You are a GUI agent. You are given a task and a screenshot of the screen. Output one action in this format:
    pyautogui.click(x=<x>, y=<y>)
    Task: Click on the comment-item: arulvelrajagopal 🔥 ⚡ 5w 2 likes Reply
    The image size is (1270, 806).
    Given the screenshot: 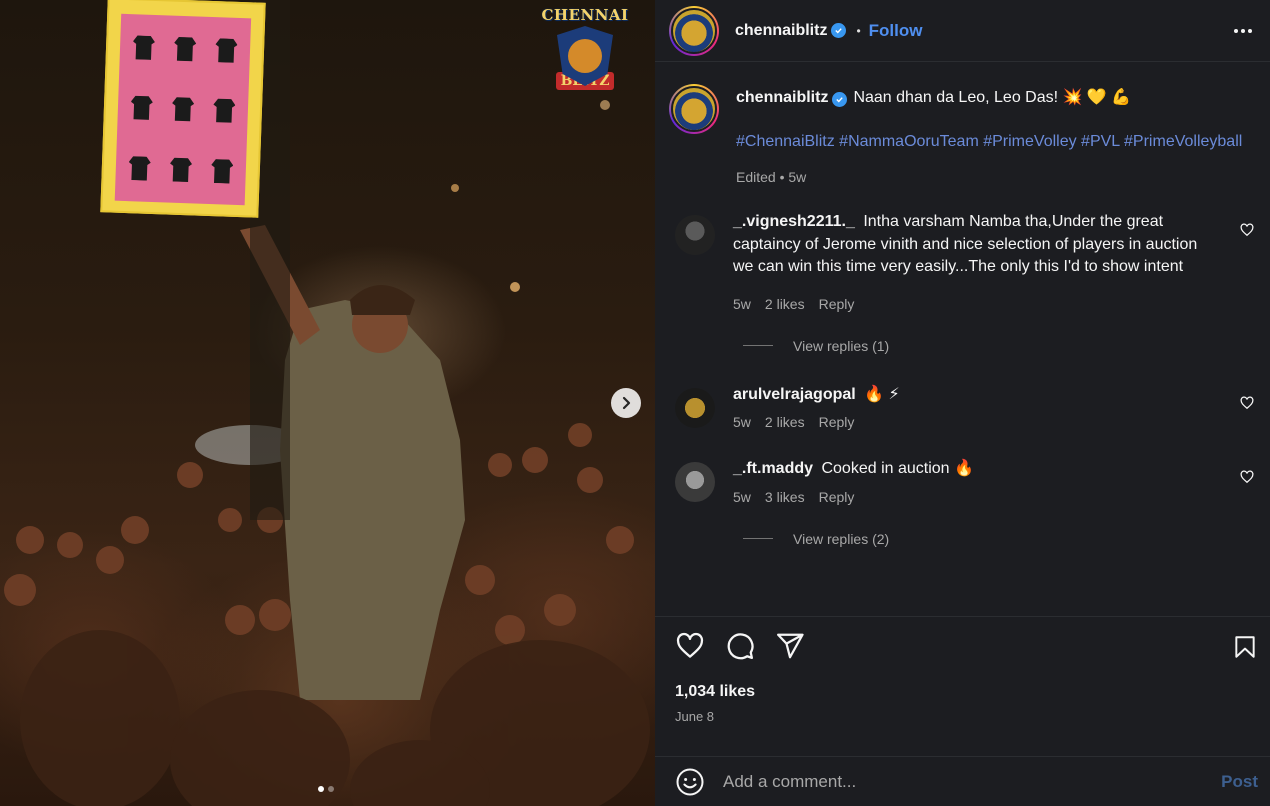 What is the action you would take?
    pyautogui.click(x=962, y=407)
    